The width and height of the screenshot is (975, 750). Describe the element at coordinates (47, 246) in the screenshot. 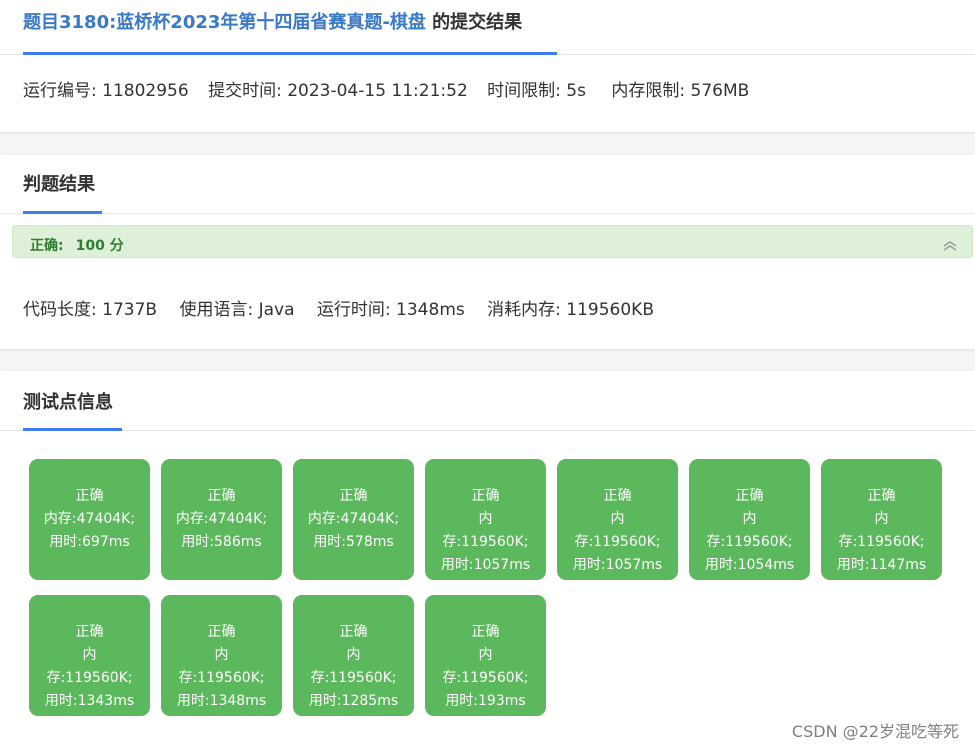

I see `status-label: 正确:` at that location.